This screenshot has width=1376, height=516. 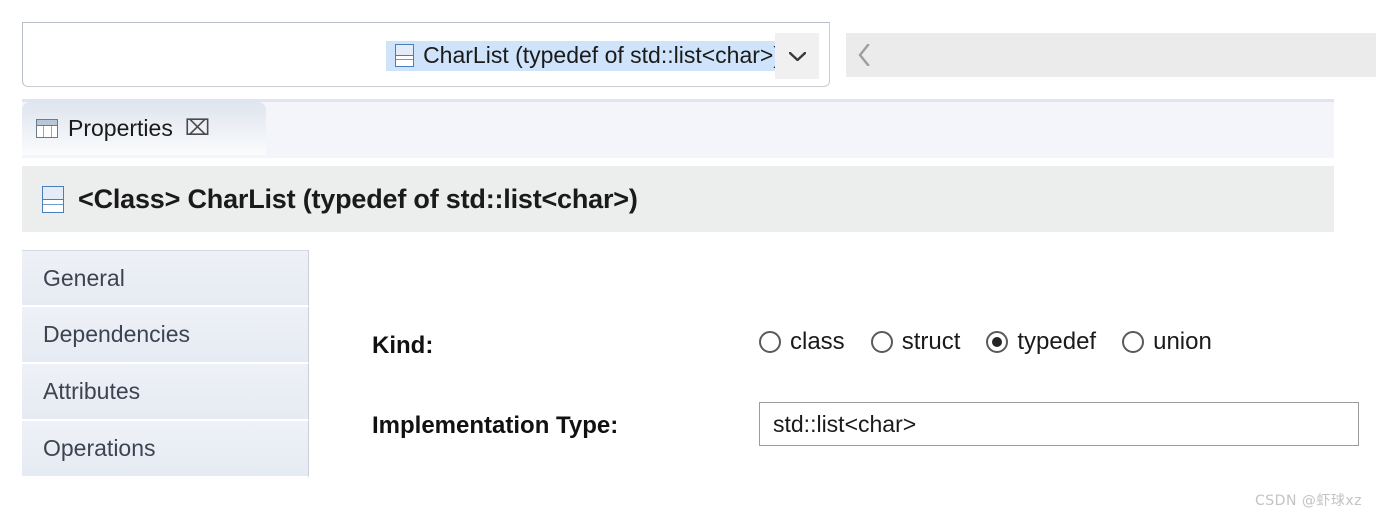 I want to click on chevron-left-icon, so click(x=864, y=55).